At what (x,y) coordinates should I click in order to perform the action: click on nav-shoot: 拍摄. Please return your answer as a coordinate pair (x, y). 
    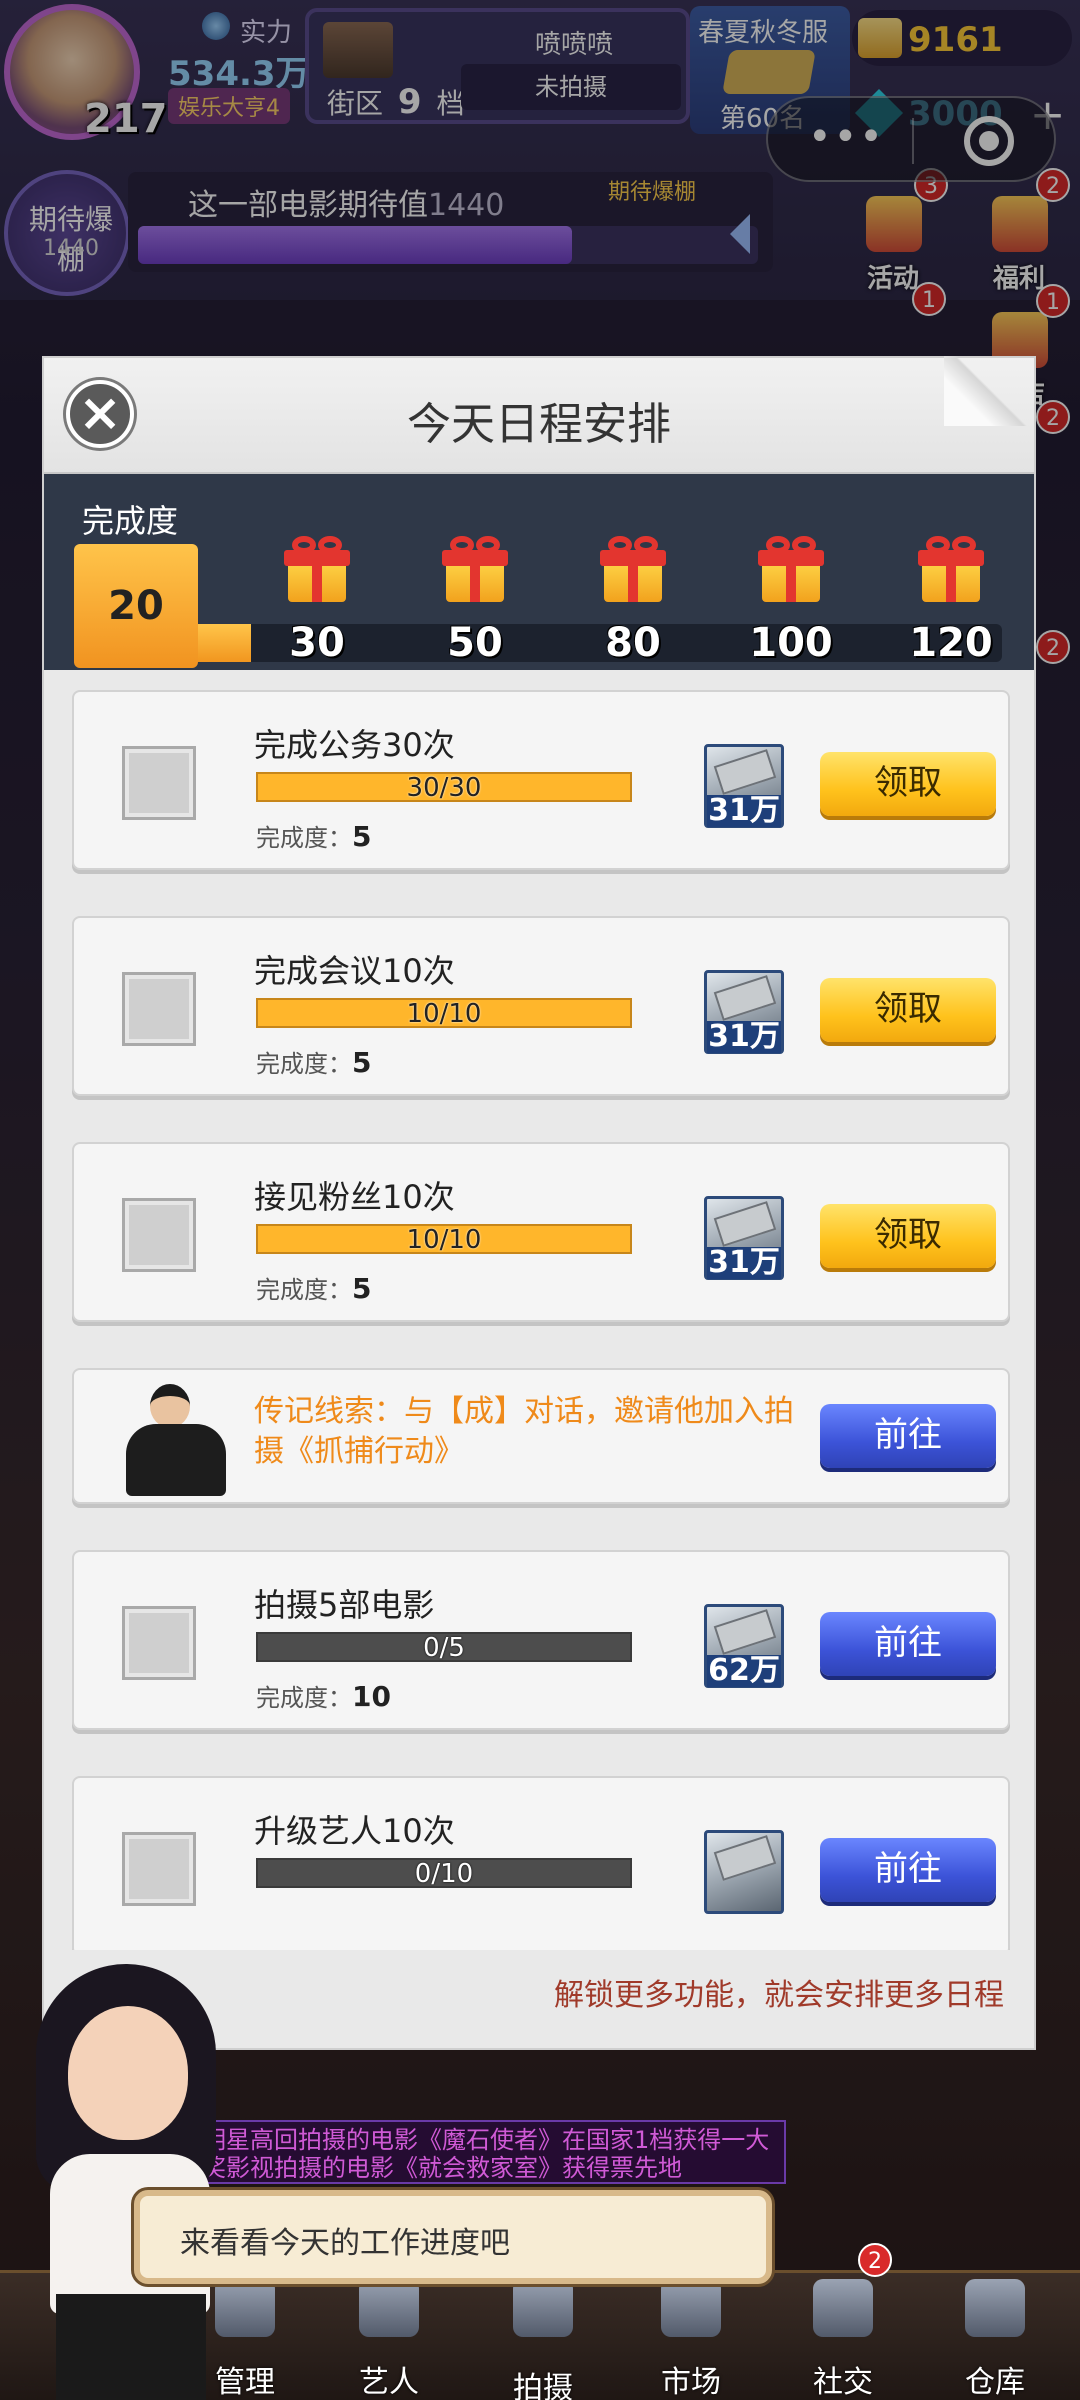
    Looking at the image, I should click on (543, 2339).